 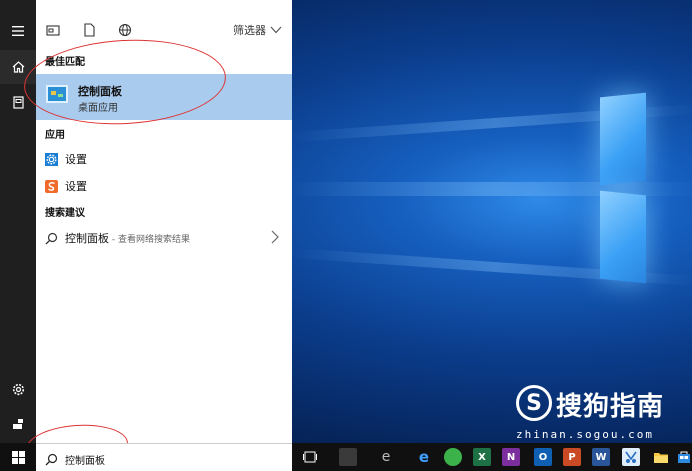 What do you see at coordinates (98, 108) in the screenshot?
I see `best-match-subtitle: 桌面应用` at bounding box center [98, 108].